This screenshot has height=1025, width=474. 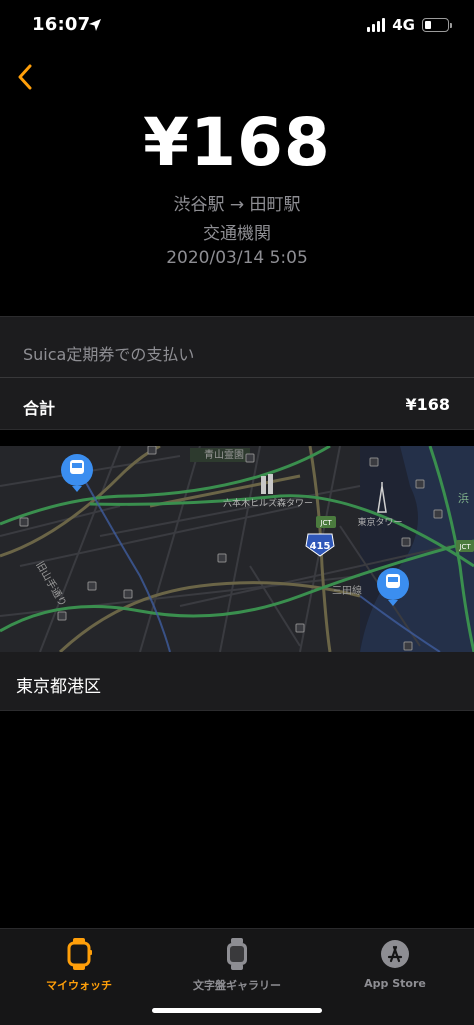 What do you see at coordinates (237, 258) in the screenshot?
I see `transaction-datetime: 2020/03/14 5:05` at bounding box center [237, 258].